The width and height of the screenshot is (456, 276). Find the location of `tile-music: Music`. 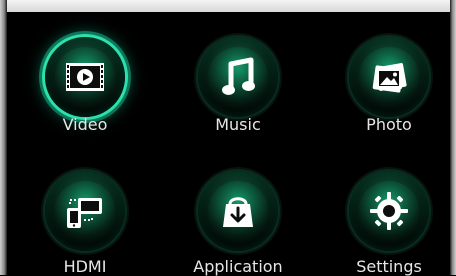

tile-music: Music is located at coordinates (238, 74).